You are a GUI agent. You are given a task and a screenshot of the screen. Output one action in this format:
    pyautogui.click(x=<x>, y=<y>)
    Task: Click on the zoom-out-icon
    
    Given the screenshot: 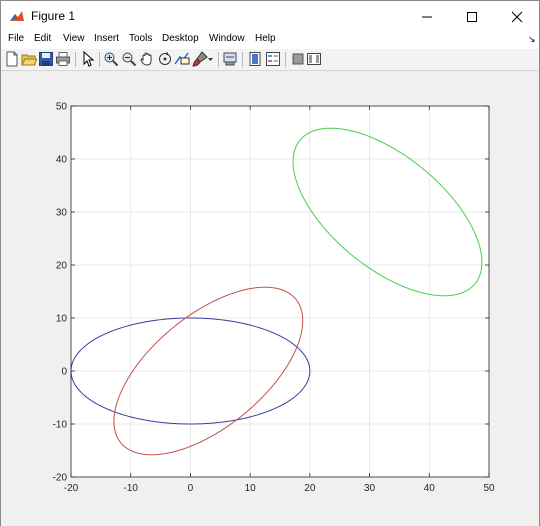 What is the action you would take?
    pyautogui.click(x=129, y=59)
    